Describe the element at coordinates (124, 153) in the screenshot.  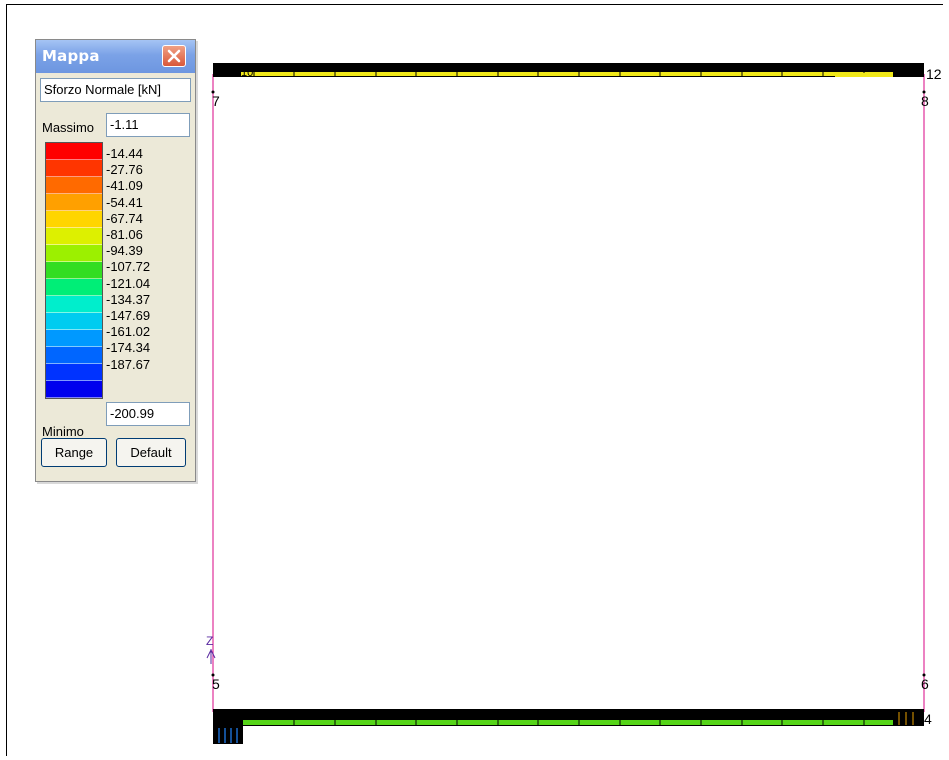
I see `legend-value: -14.44` at that location.